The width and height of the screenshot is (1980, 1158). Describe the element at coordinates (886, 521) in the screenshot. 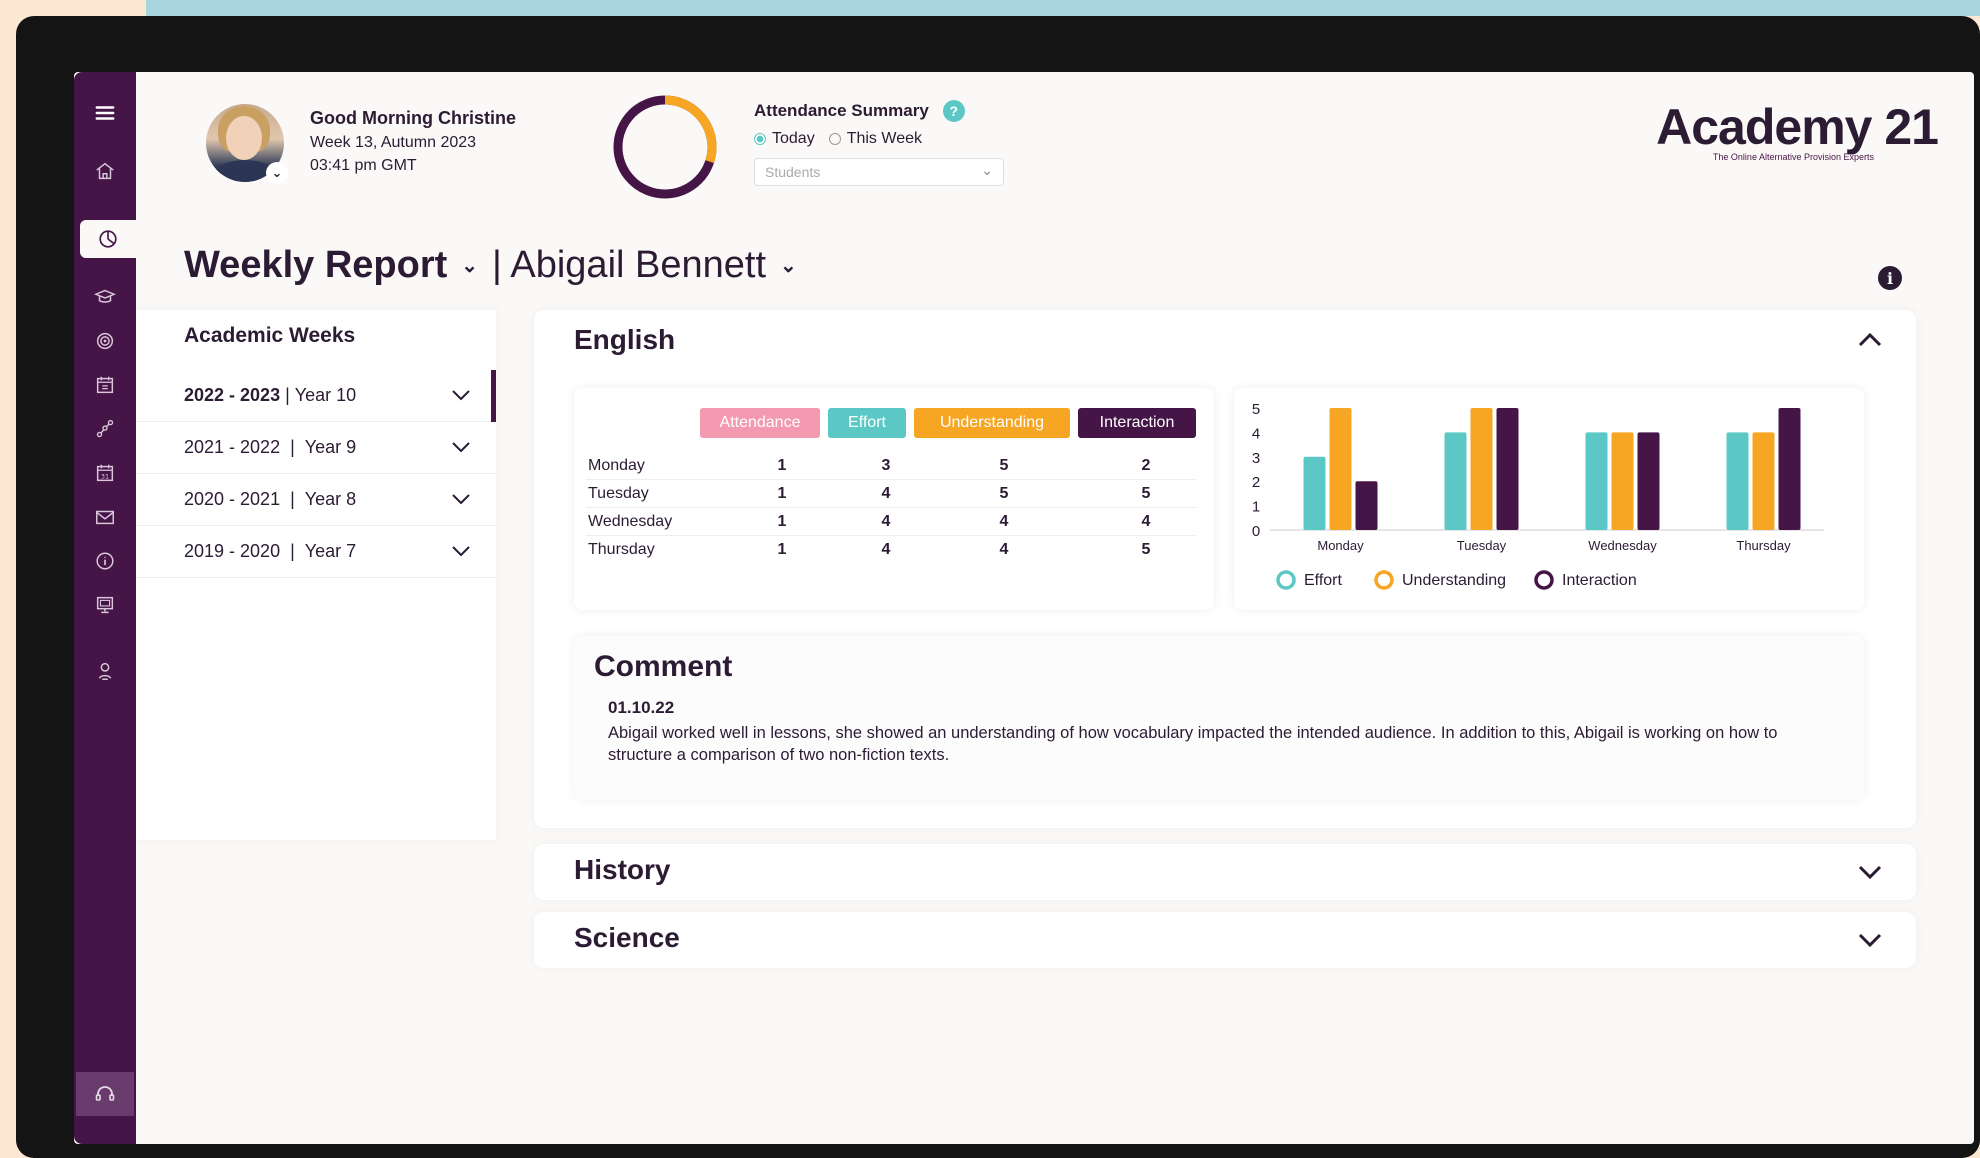

I see `cell-effort: 4` at that location.